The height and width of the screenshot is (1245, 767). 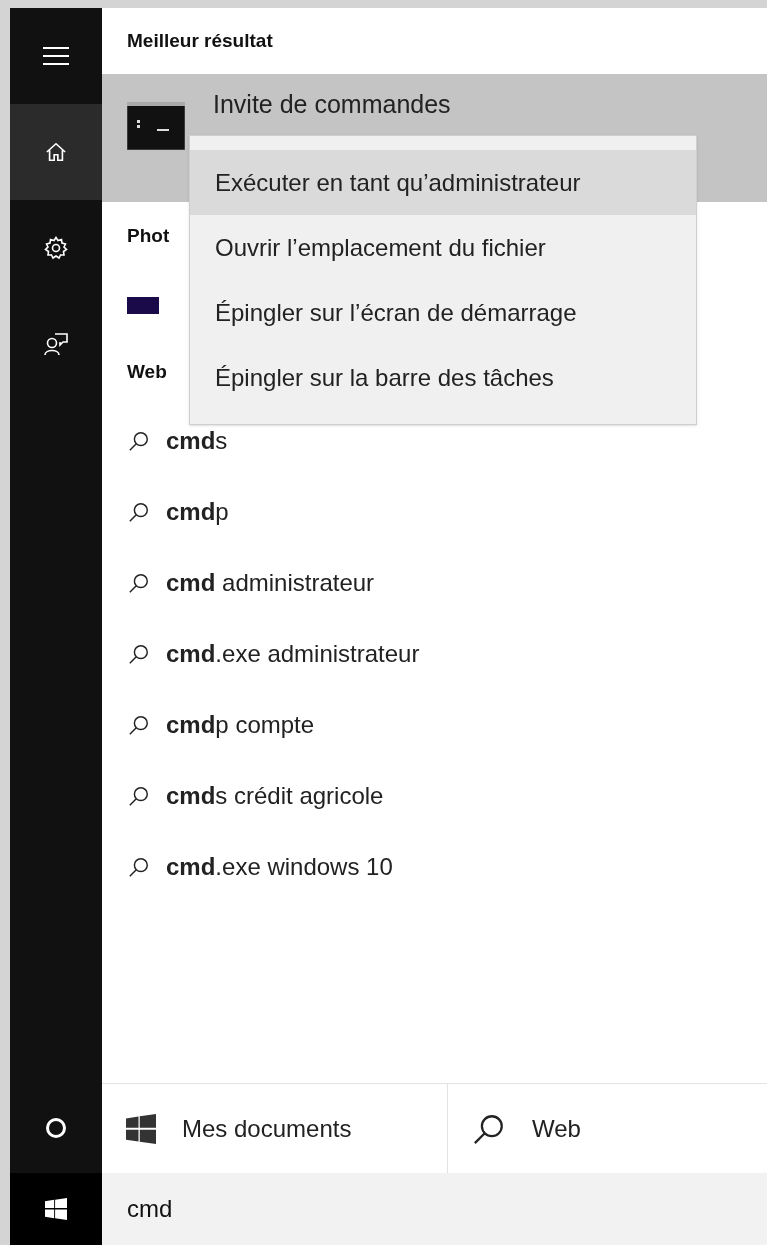 What do you see at coordinates (148, 235) in the screenshot?
I see `section-heading: Phot` at bounding box center [148, 235].